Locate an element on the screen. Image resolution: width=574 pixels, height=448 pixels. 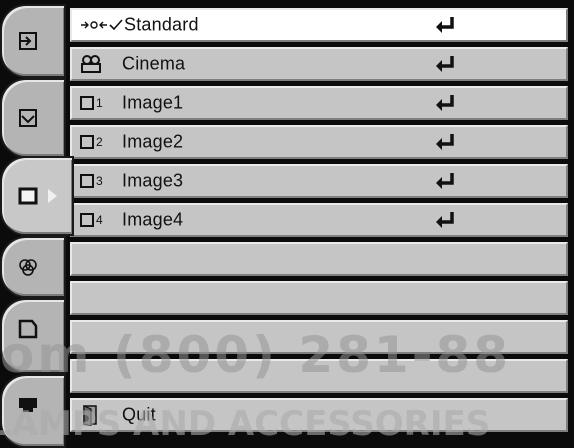
menu-item-quit: Quit is located at coordinates (319, 415).